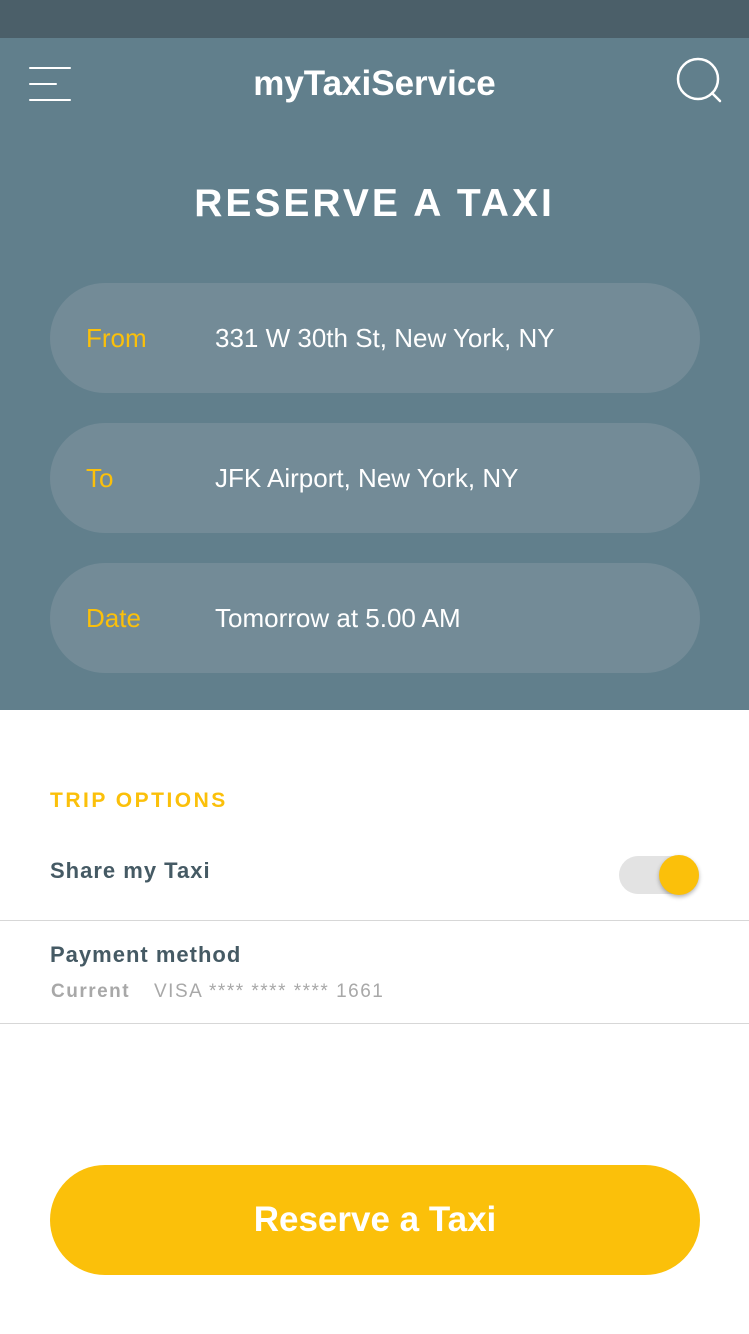  I want to click on status-bar, so click(374, 19).